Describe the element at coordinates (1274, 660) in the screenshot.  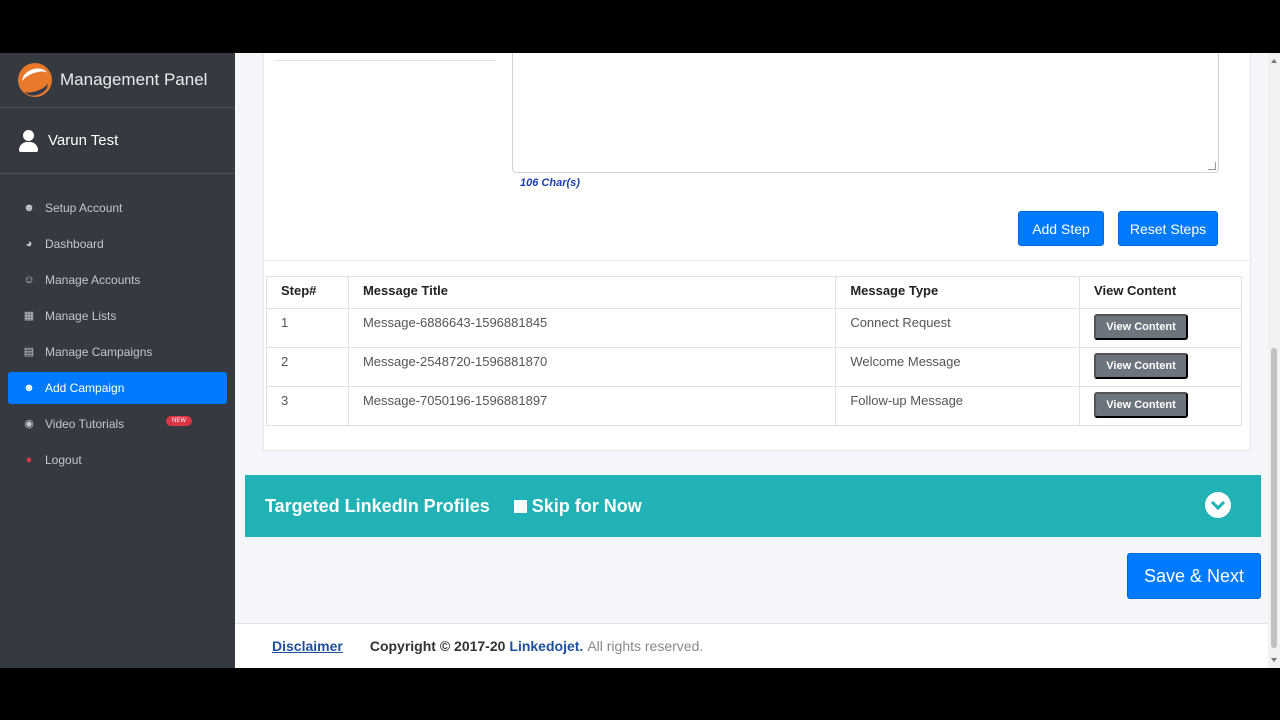
I see `scroll-down-icon` at that location.